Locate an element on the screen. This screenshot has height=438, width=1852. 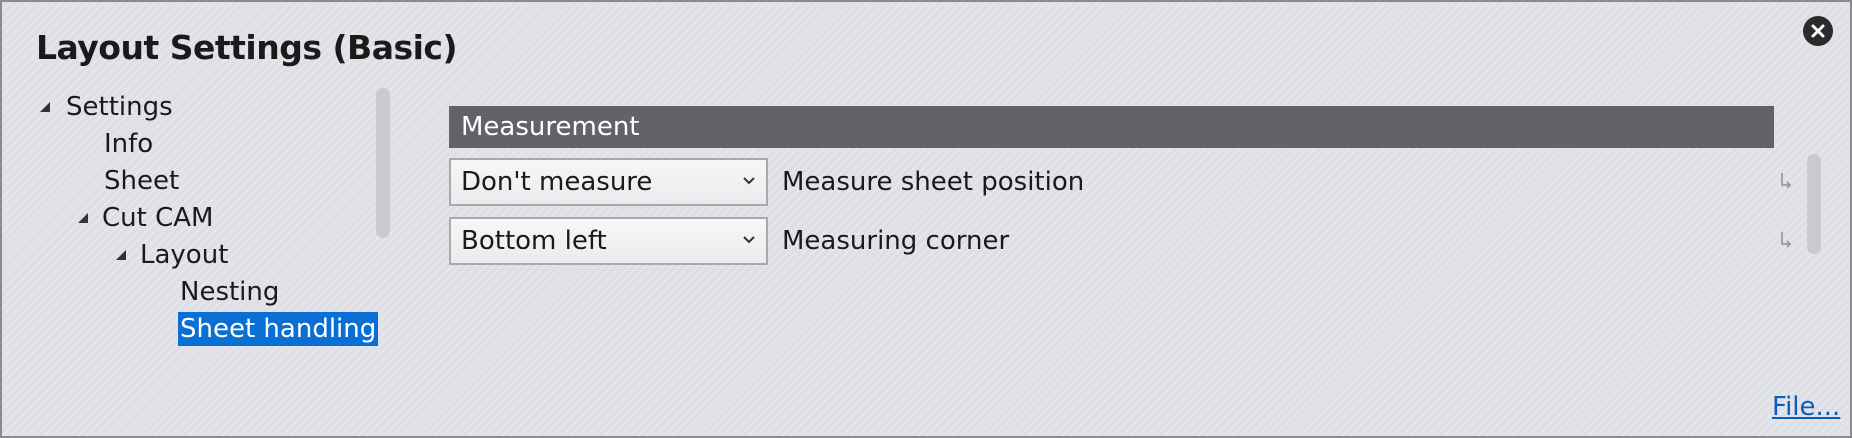
tree-item-label: Sheet handling is located at coordinates (278, 329).